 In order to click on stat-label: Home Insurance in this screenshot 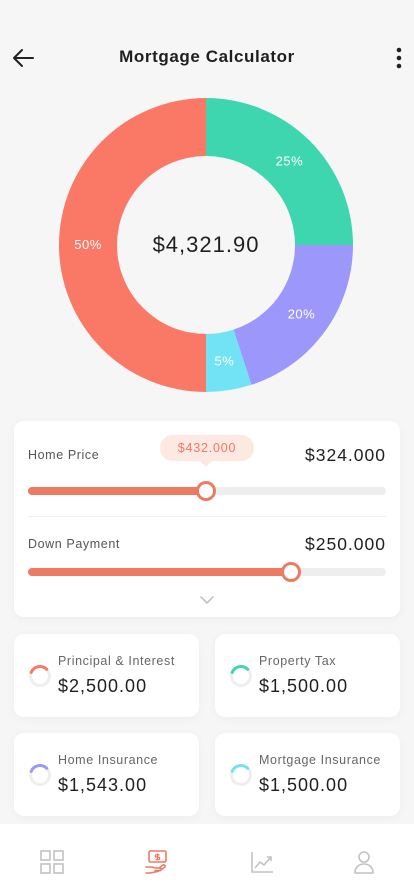, I will do `click(108, 760)`.